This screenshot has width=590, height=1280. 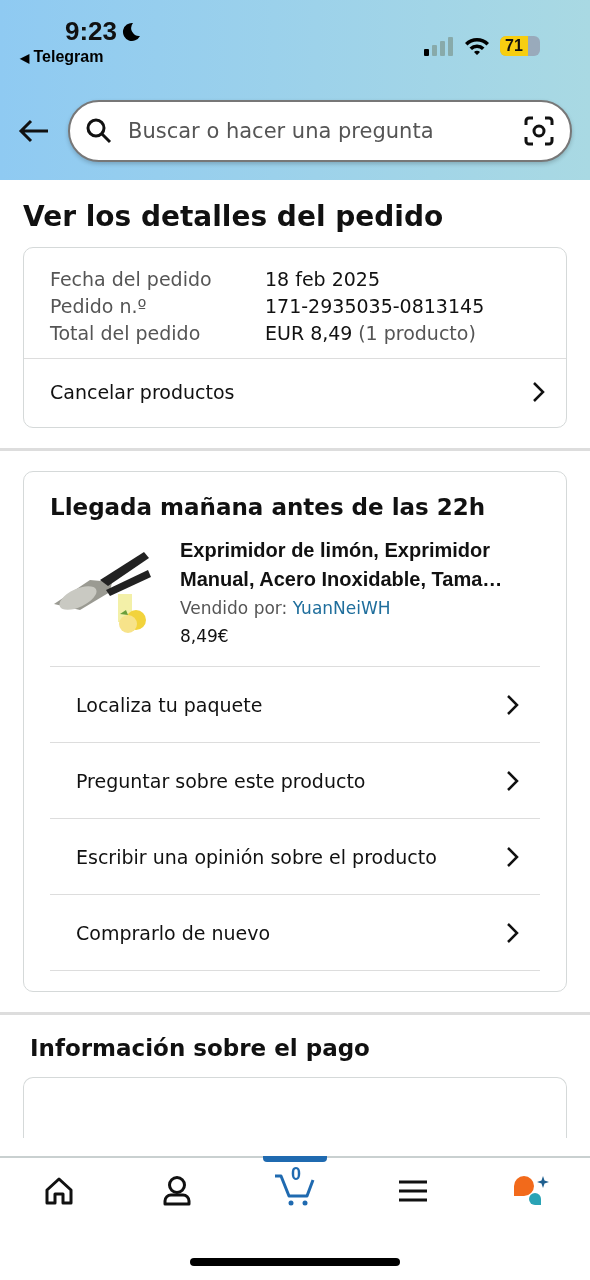 I want to click on detail-label: Pedido n.º, so click(x=99, y=306).